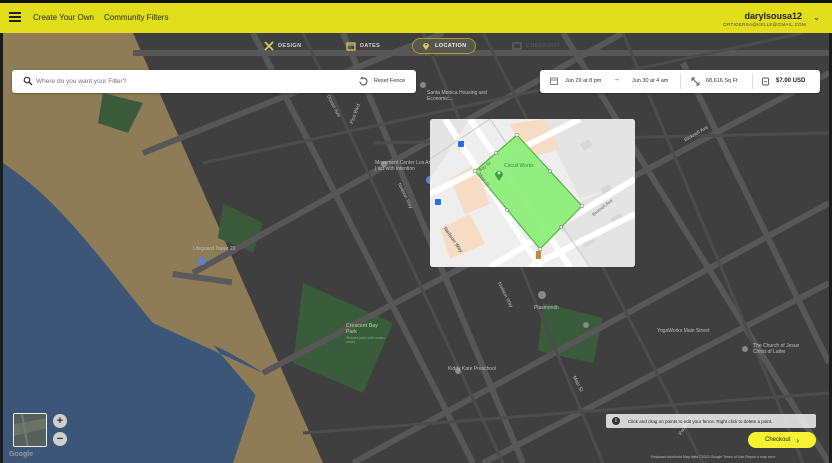 The width and height of the screenshot is (832, 463). I want to click on map-label-yogaworks: YogaWorks Main Street, so click(683, 331).